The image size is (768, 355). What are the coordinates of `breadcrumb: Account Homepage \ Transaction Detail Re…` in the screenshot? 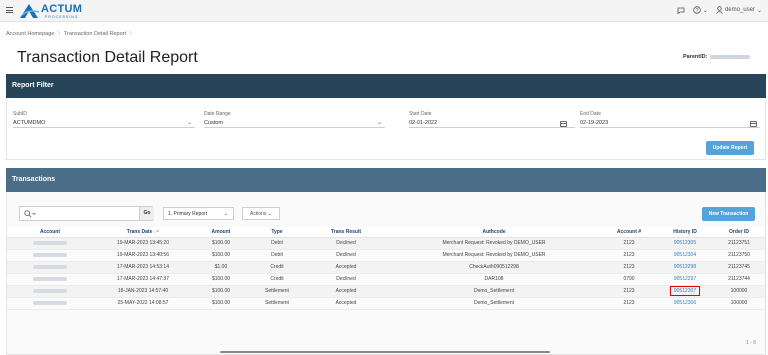 It's located at (69, 34).